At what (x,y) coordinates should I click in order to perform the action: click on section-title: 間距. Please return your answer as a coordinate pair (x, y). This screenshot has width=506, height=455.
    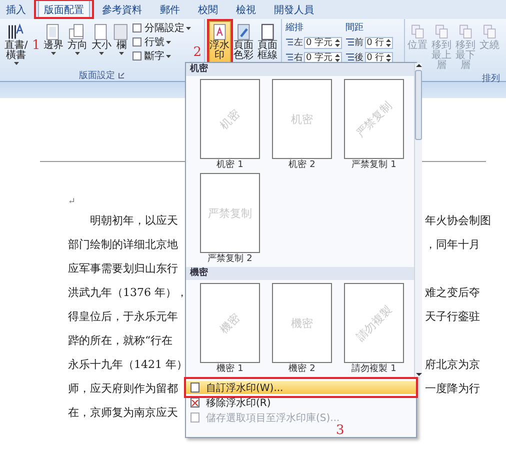
    Looking at the image, I should click on (355, 28).